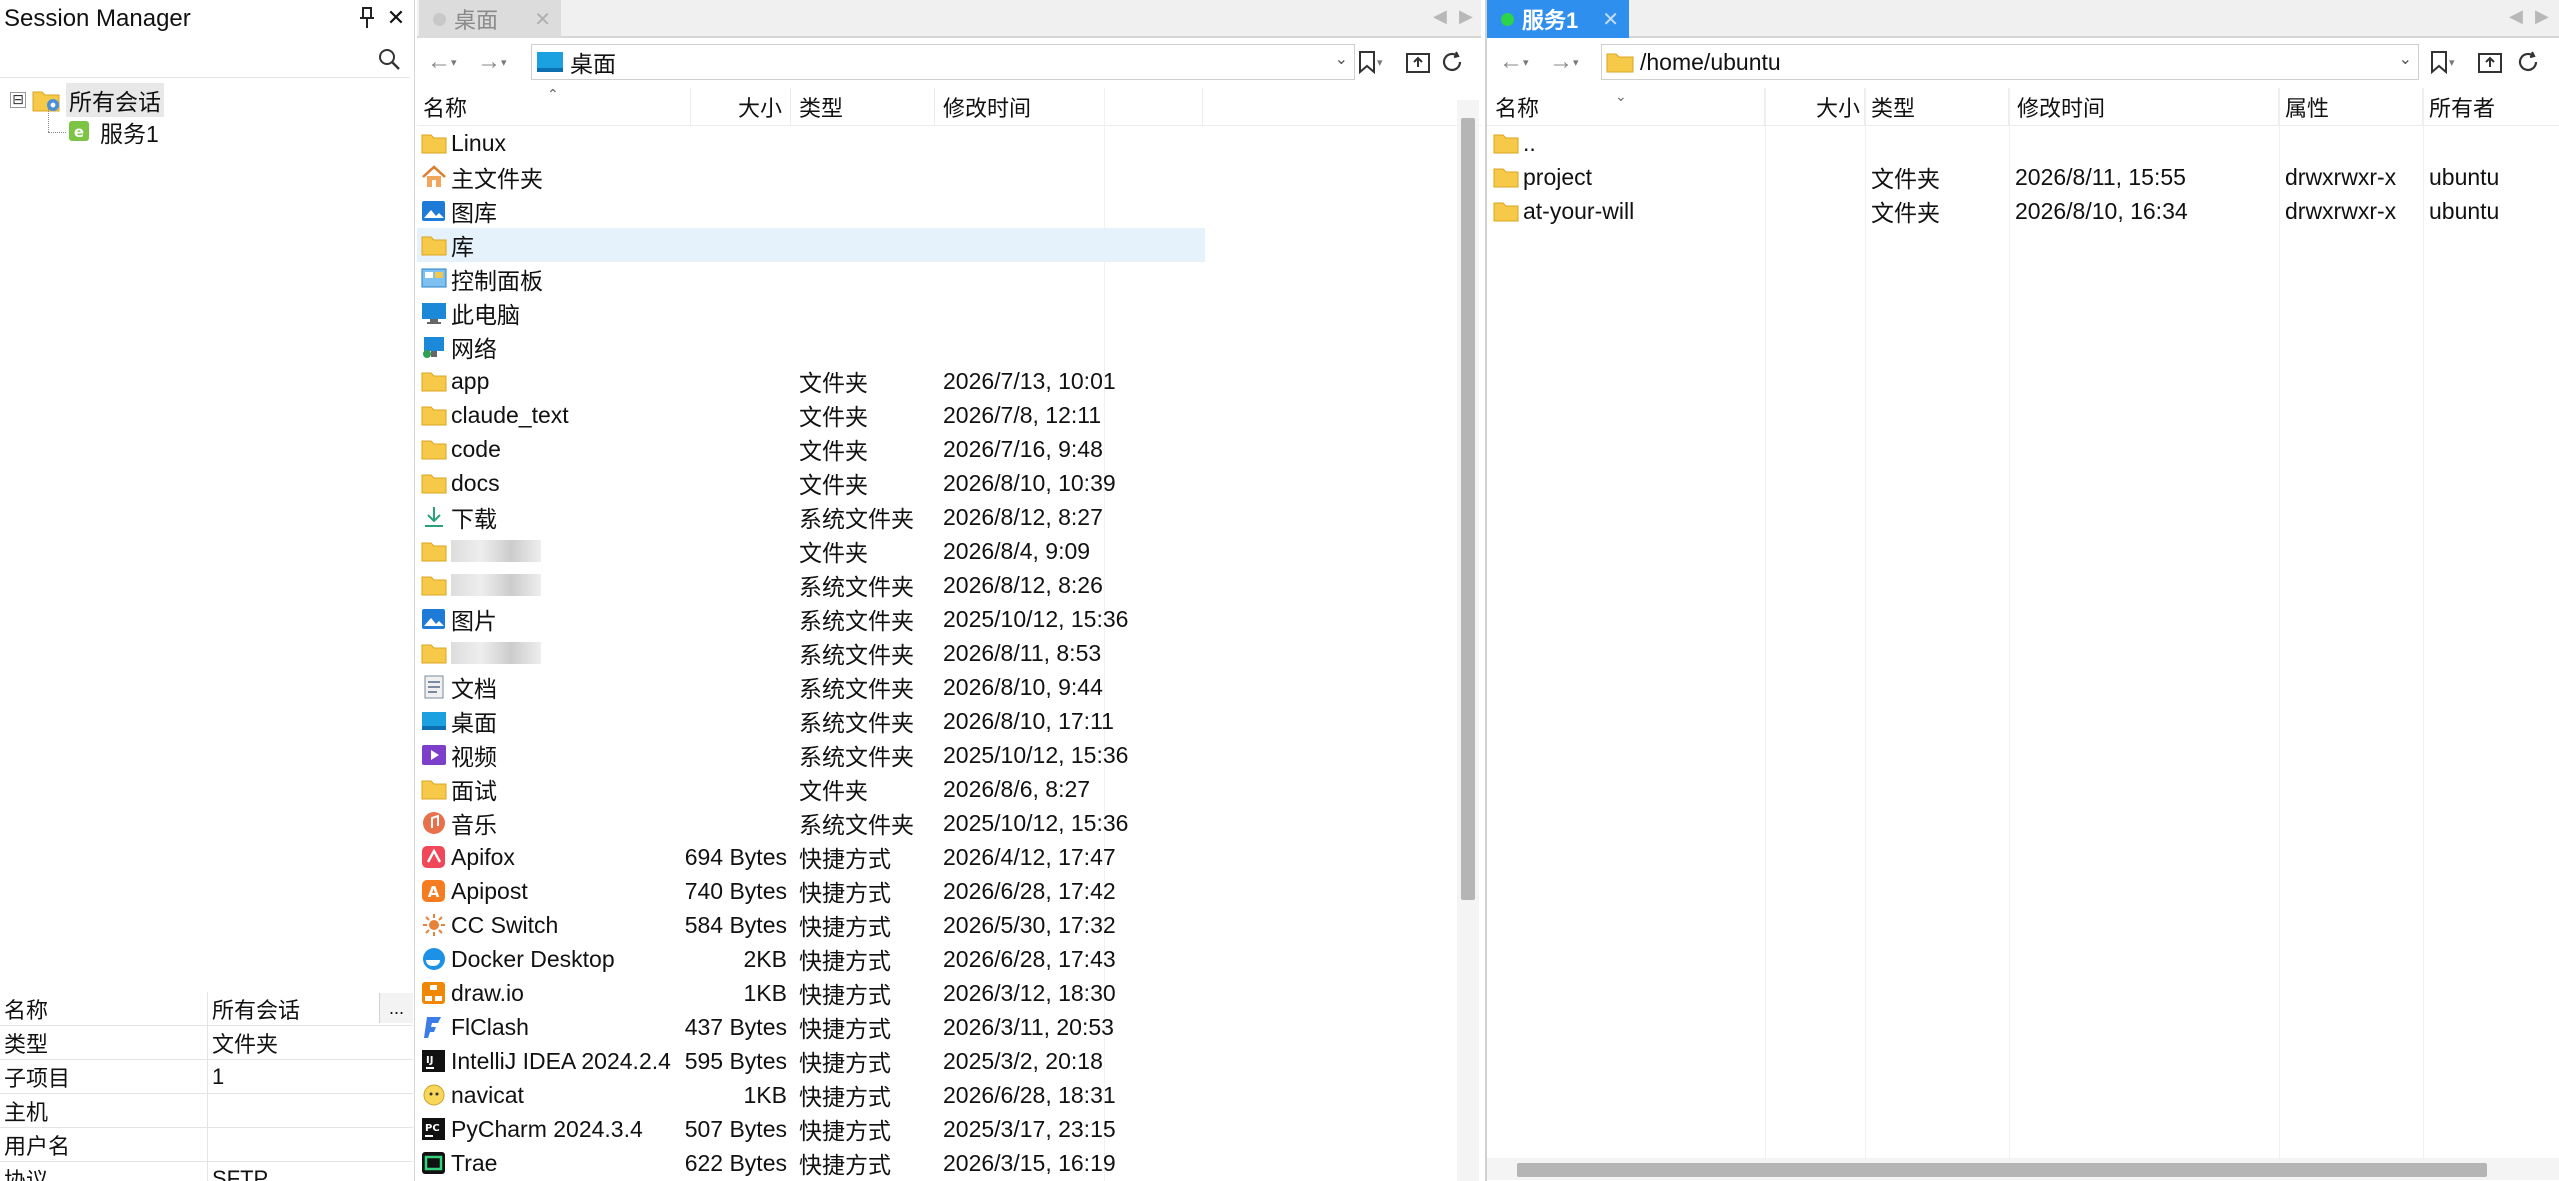  I want to click on column-header-owner: 所有者, so click(2491, 107).